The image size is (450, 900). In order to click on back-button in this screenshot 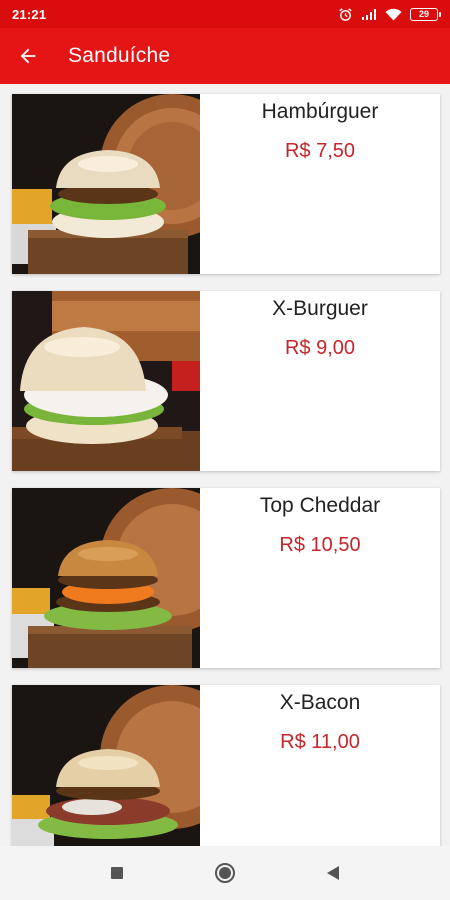, I will do `click(28, 56)`.